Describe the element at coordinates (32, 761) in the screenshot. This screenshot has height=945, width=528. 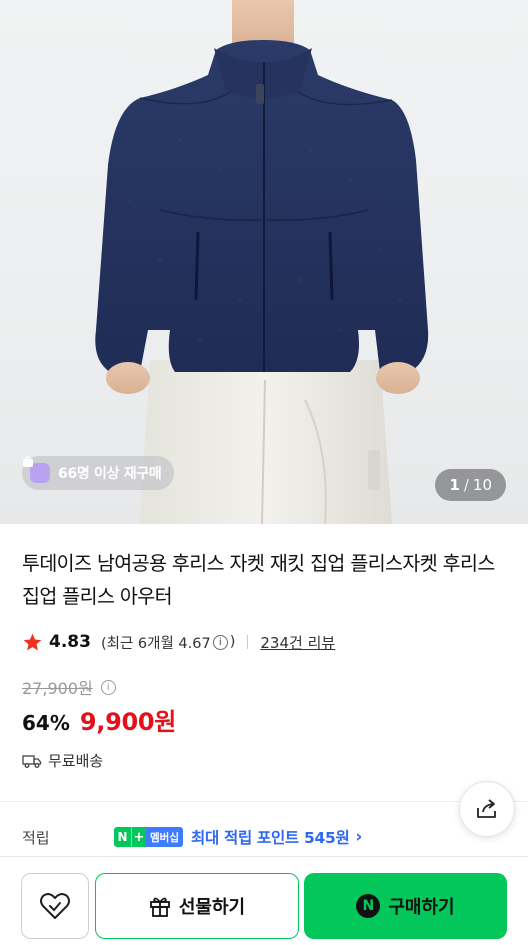
I see `truck-icon` at that location.